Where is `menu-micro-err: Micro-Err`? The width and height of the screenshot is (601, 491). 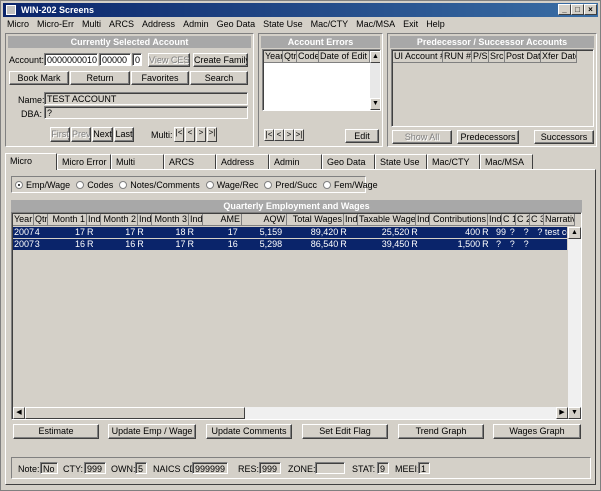
menu-micro-err: Micro-Err is located at coordinates (55, 24).